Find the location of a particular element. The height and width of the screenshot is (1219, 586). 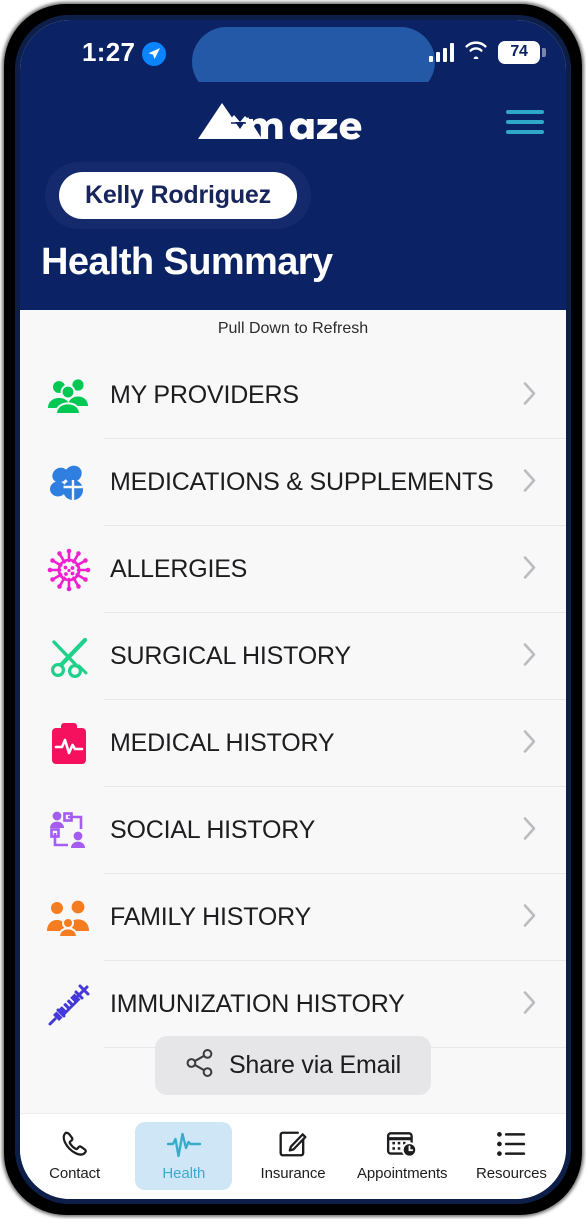

scissors-scalpel-icon is located at coordinates (69, 657).